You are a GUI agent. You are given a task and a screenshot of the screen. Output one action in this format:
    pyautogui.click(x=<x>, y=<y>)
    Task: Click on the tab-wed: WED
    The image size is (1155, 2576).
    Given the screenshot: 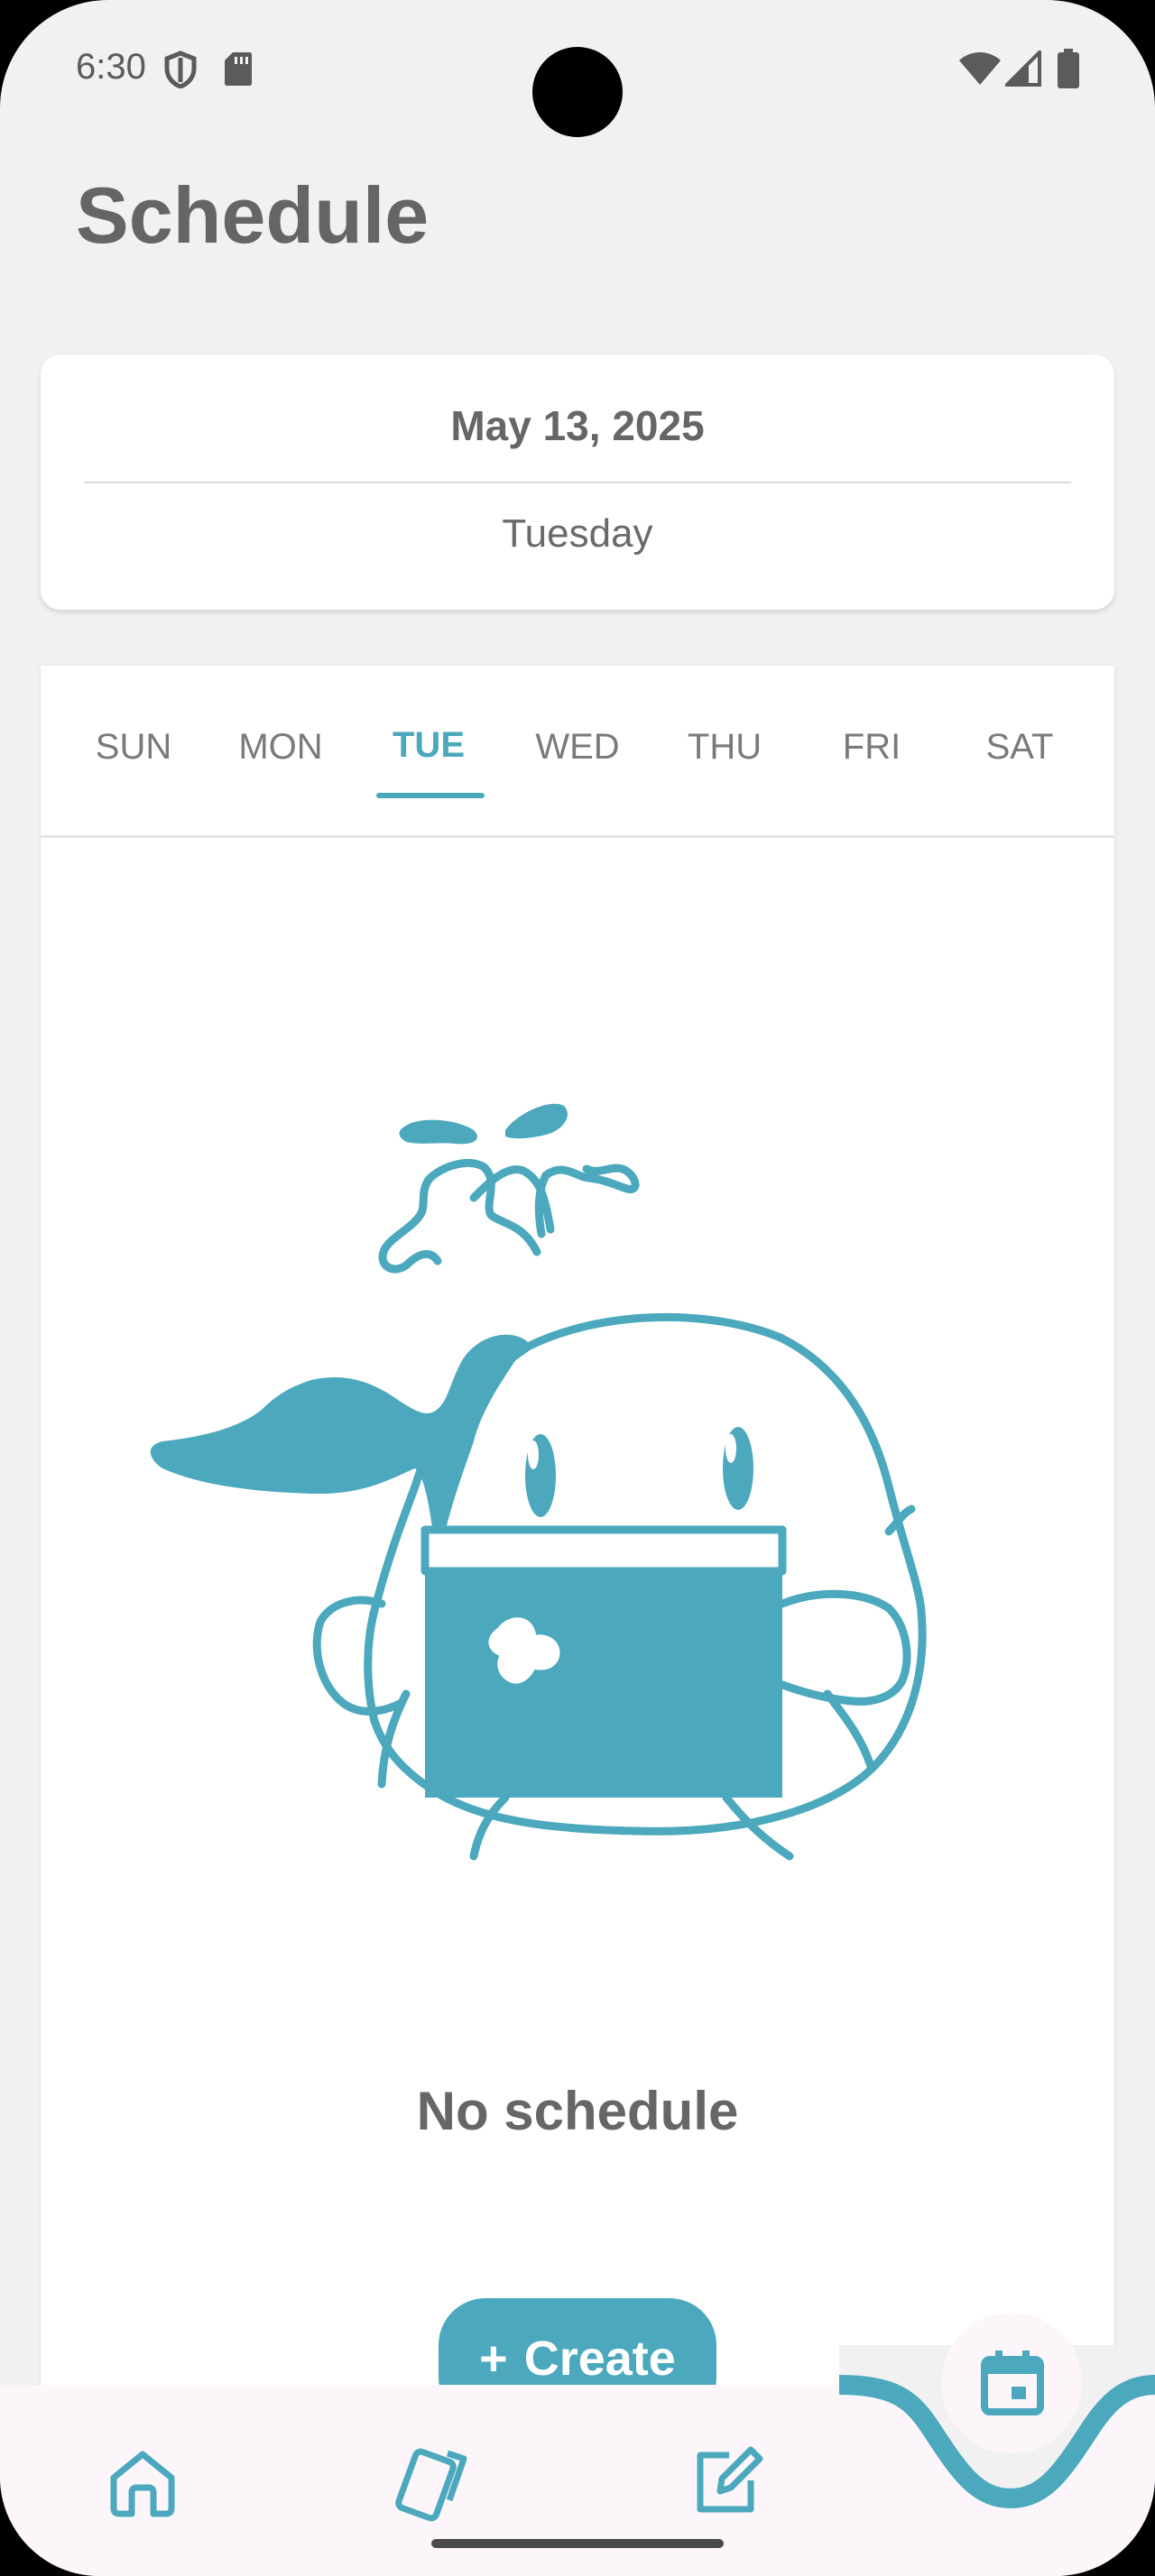 What is the action you would take?
    pyautogui.click(x=577, y=747)
    